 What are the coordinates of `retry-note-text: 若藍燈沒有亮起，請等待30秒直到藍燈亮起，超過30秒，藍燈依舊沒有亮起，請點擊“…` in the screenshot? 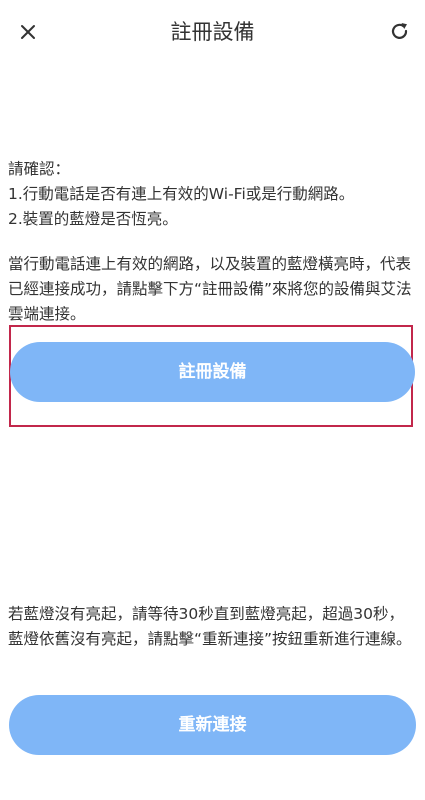 It's located at (210, 626).